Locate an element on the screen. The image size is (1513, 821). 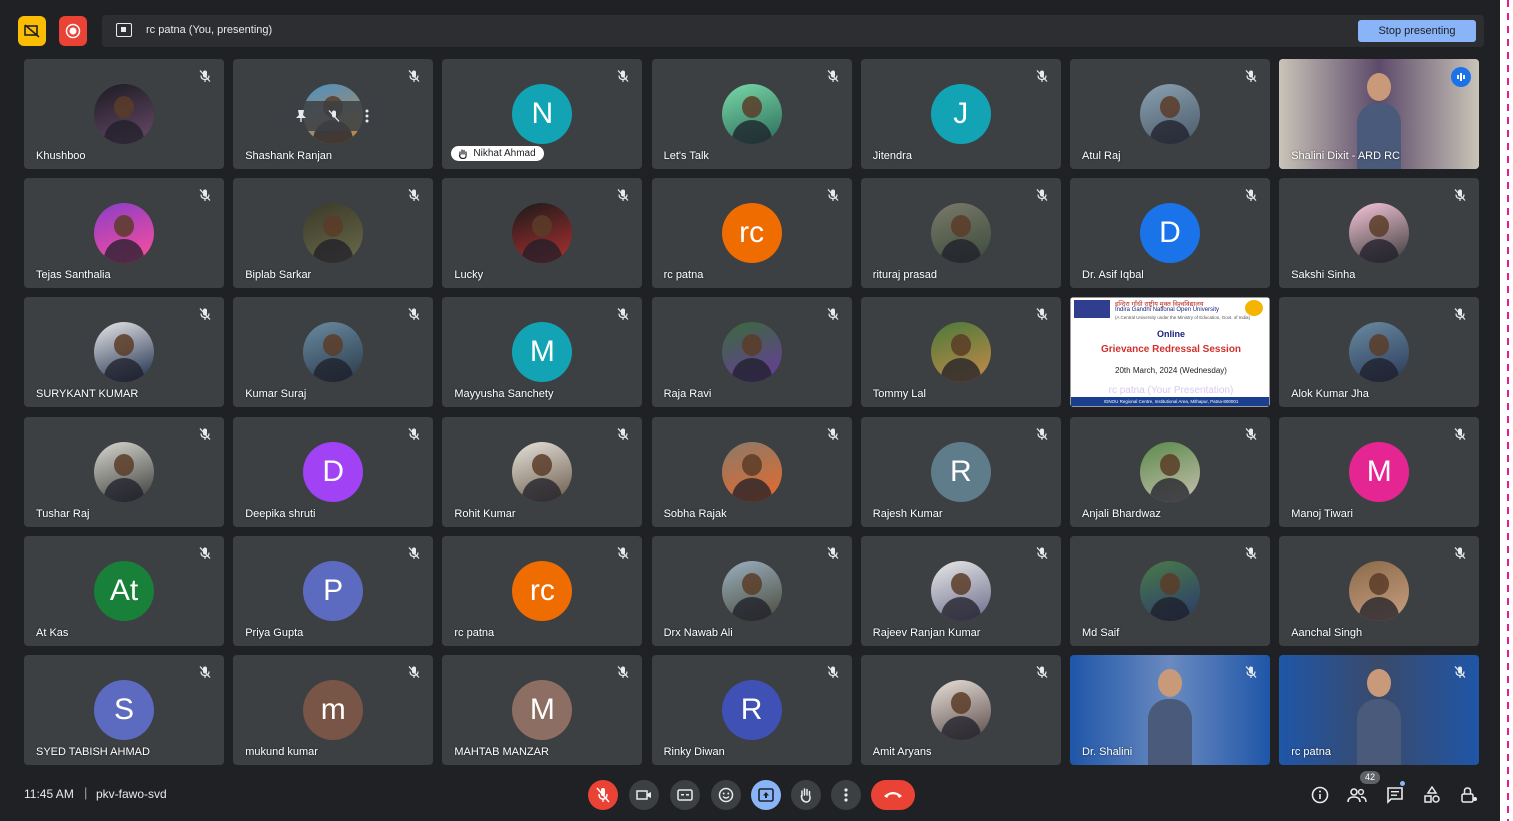
participant-tile: Amit Aryans is located at coordinates (960, 710).